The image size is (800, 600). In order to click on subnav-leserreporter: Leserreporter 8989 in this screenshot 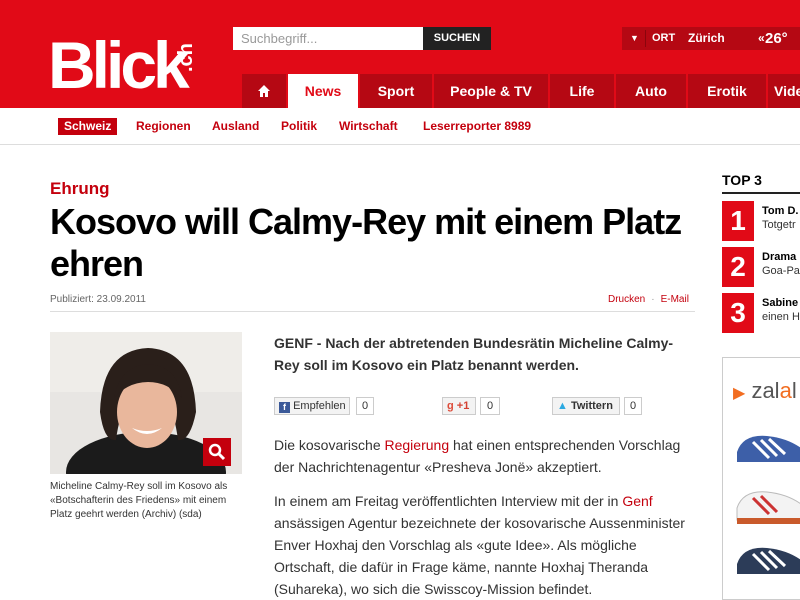, I will do `click(477, 126)`.